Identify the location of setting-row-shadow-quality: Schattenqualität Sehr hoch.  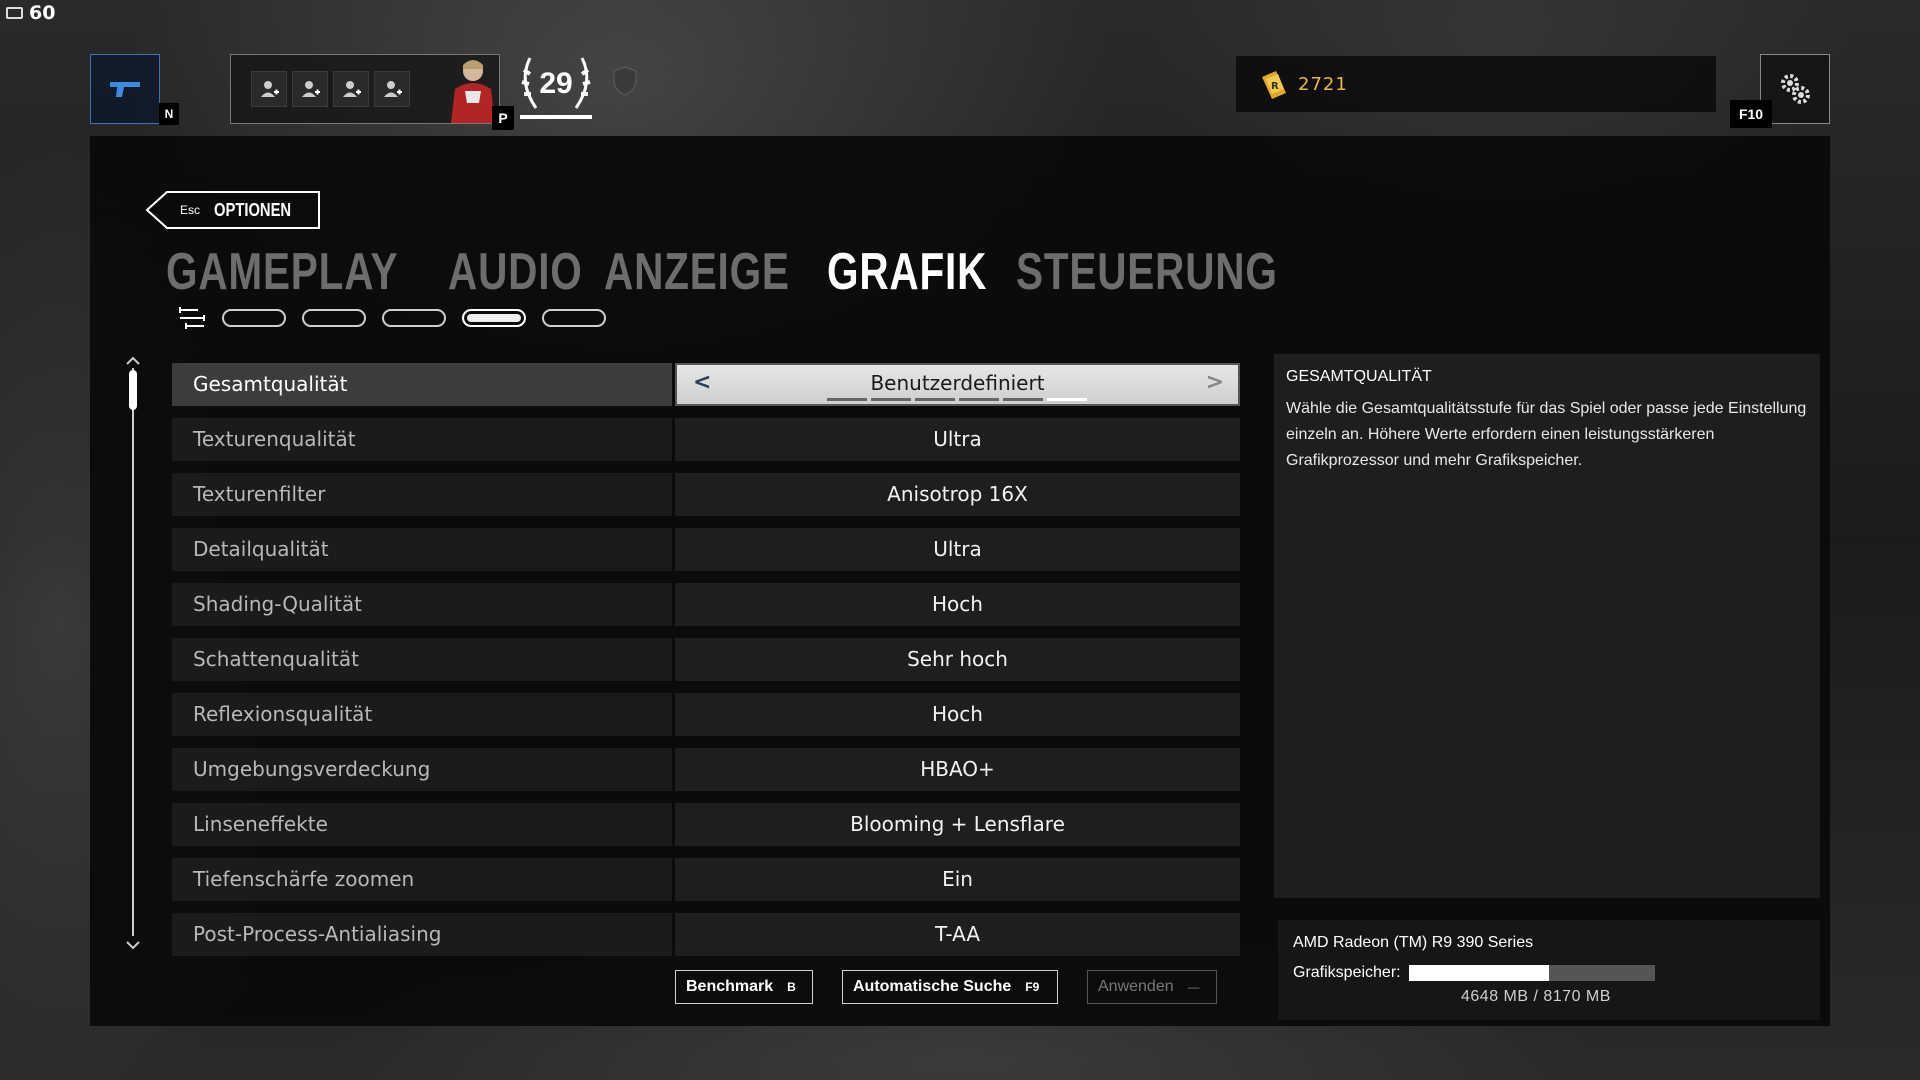
(706, 659).